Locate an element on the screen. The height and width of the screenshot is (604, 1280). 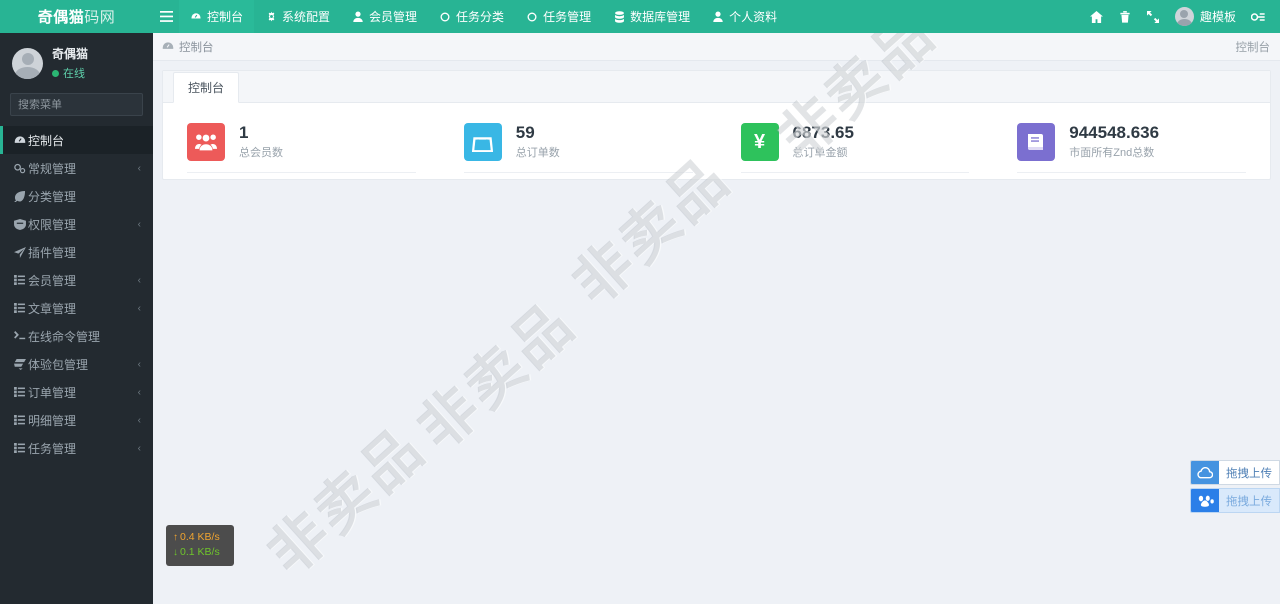
avatar is located at coordinates (27, 63).